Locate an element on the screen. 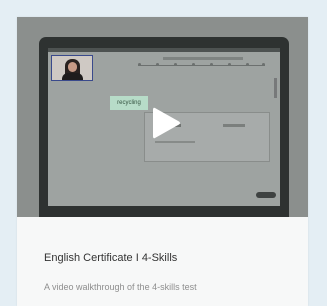 This screenshot has height=306, width=327. side-scroll is located at coordinates (275, 88).